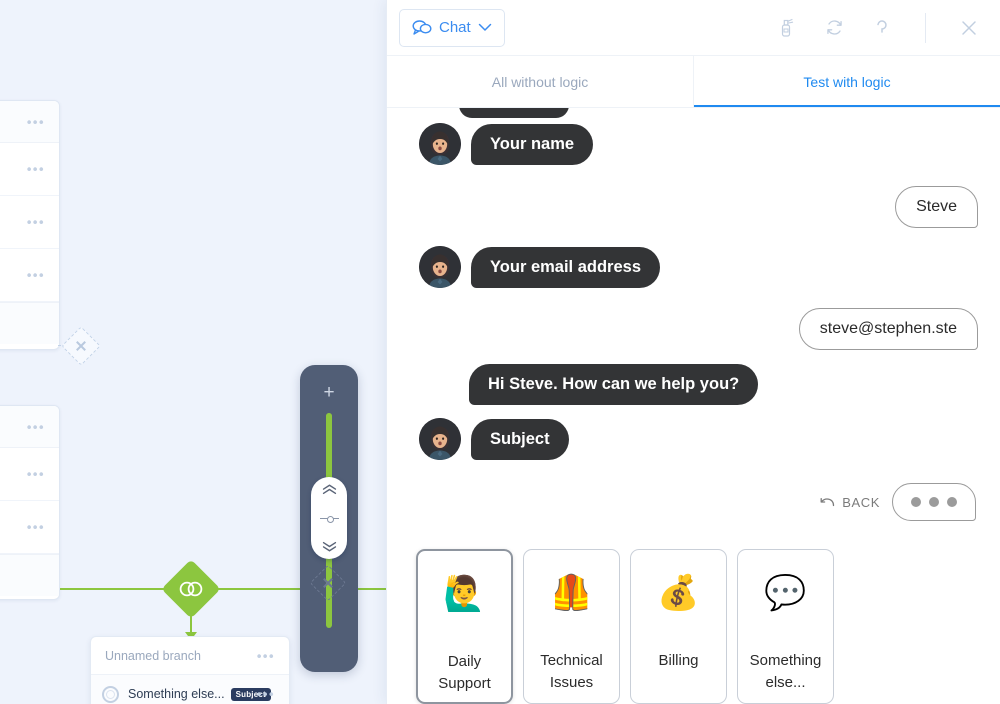 Image resolution: width=1000 pixels, height=704 pixels. What do you see at coordinates (329, 392) in the screenshot?
I see `zoom-in-button: +` at bounding box center [329, 392].